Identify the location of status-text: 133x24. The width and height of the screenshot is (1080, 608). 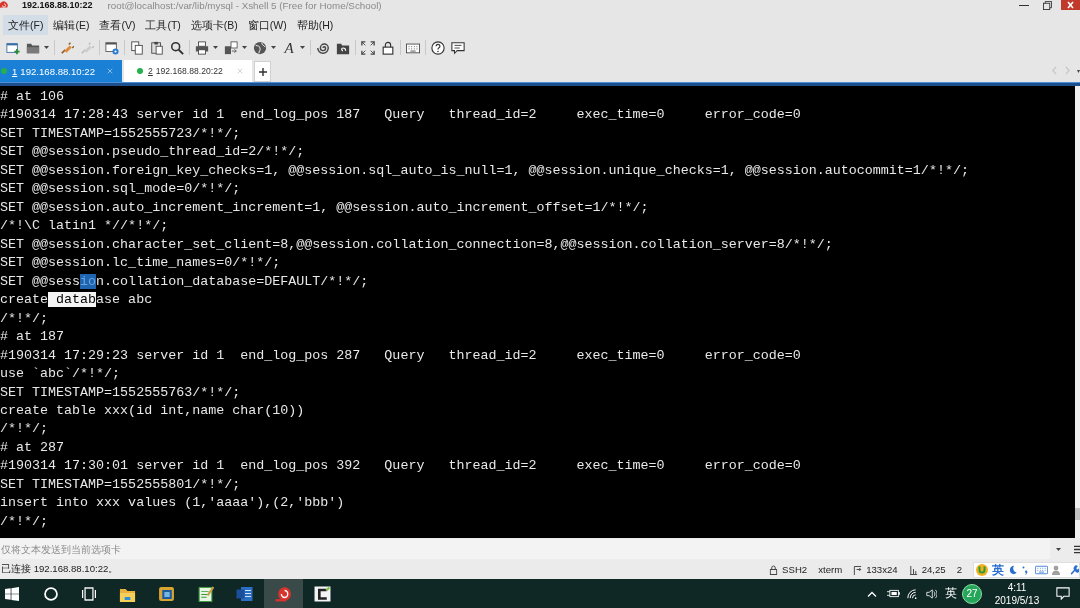
(882, 569).